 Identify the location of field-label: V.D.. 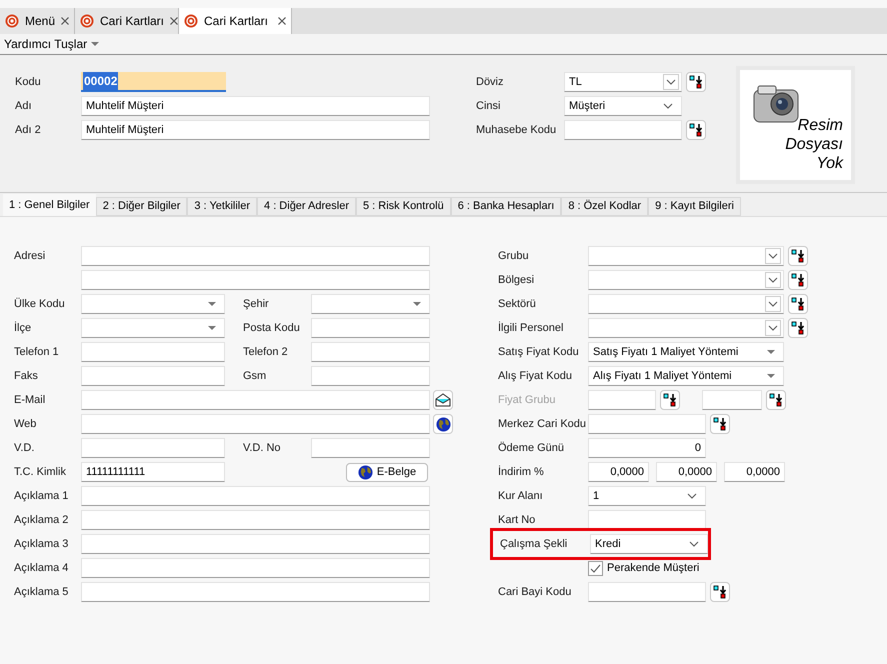
(25, 448).